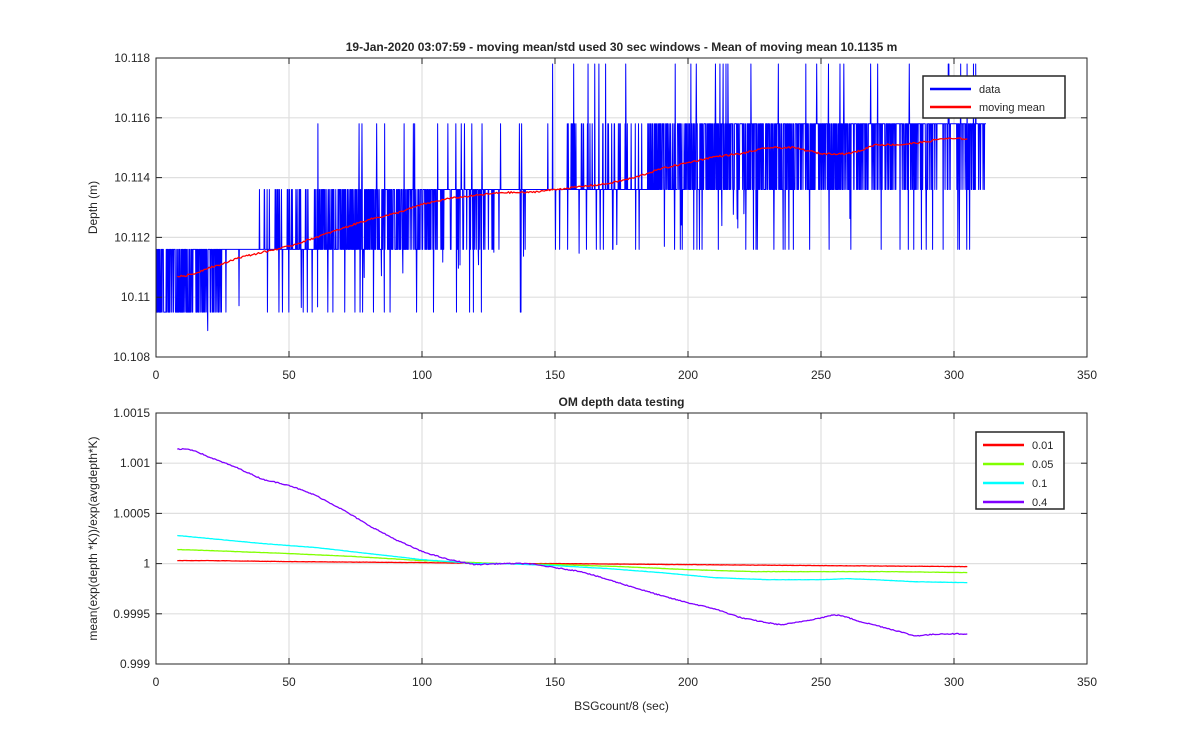  What do you see at coordinates (132, 178) in the screenshot?
I see `y-tick-label: 10.114` at bounding box center [132, 178].